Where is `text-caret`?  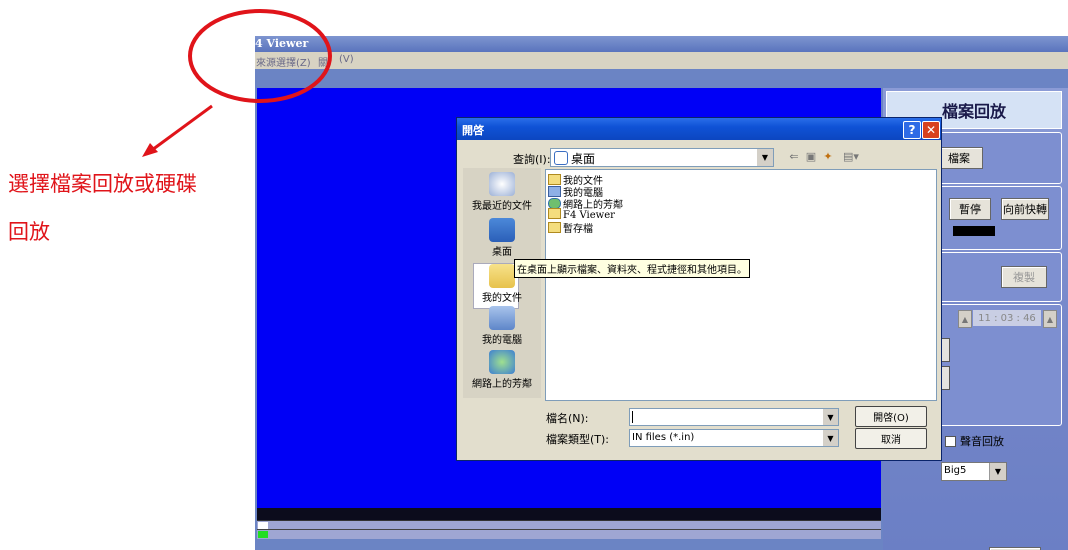 text-caret is located at coordinates (632, 417).